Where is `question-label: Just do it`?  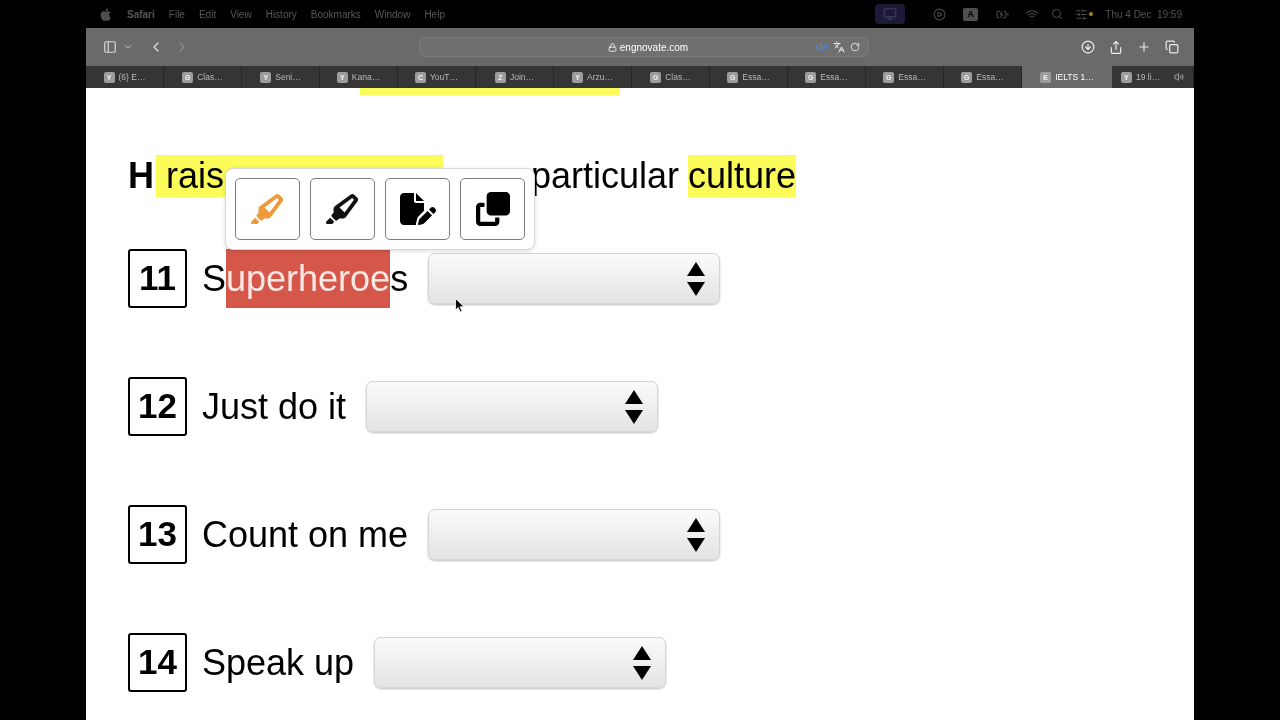 question-label: Just do it is located at coordinates (274, 407).